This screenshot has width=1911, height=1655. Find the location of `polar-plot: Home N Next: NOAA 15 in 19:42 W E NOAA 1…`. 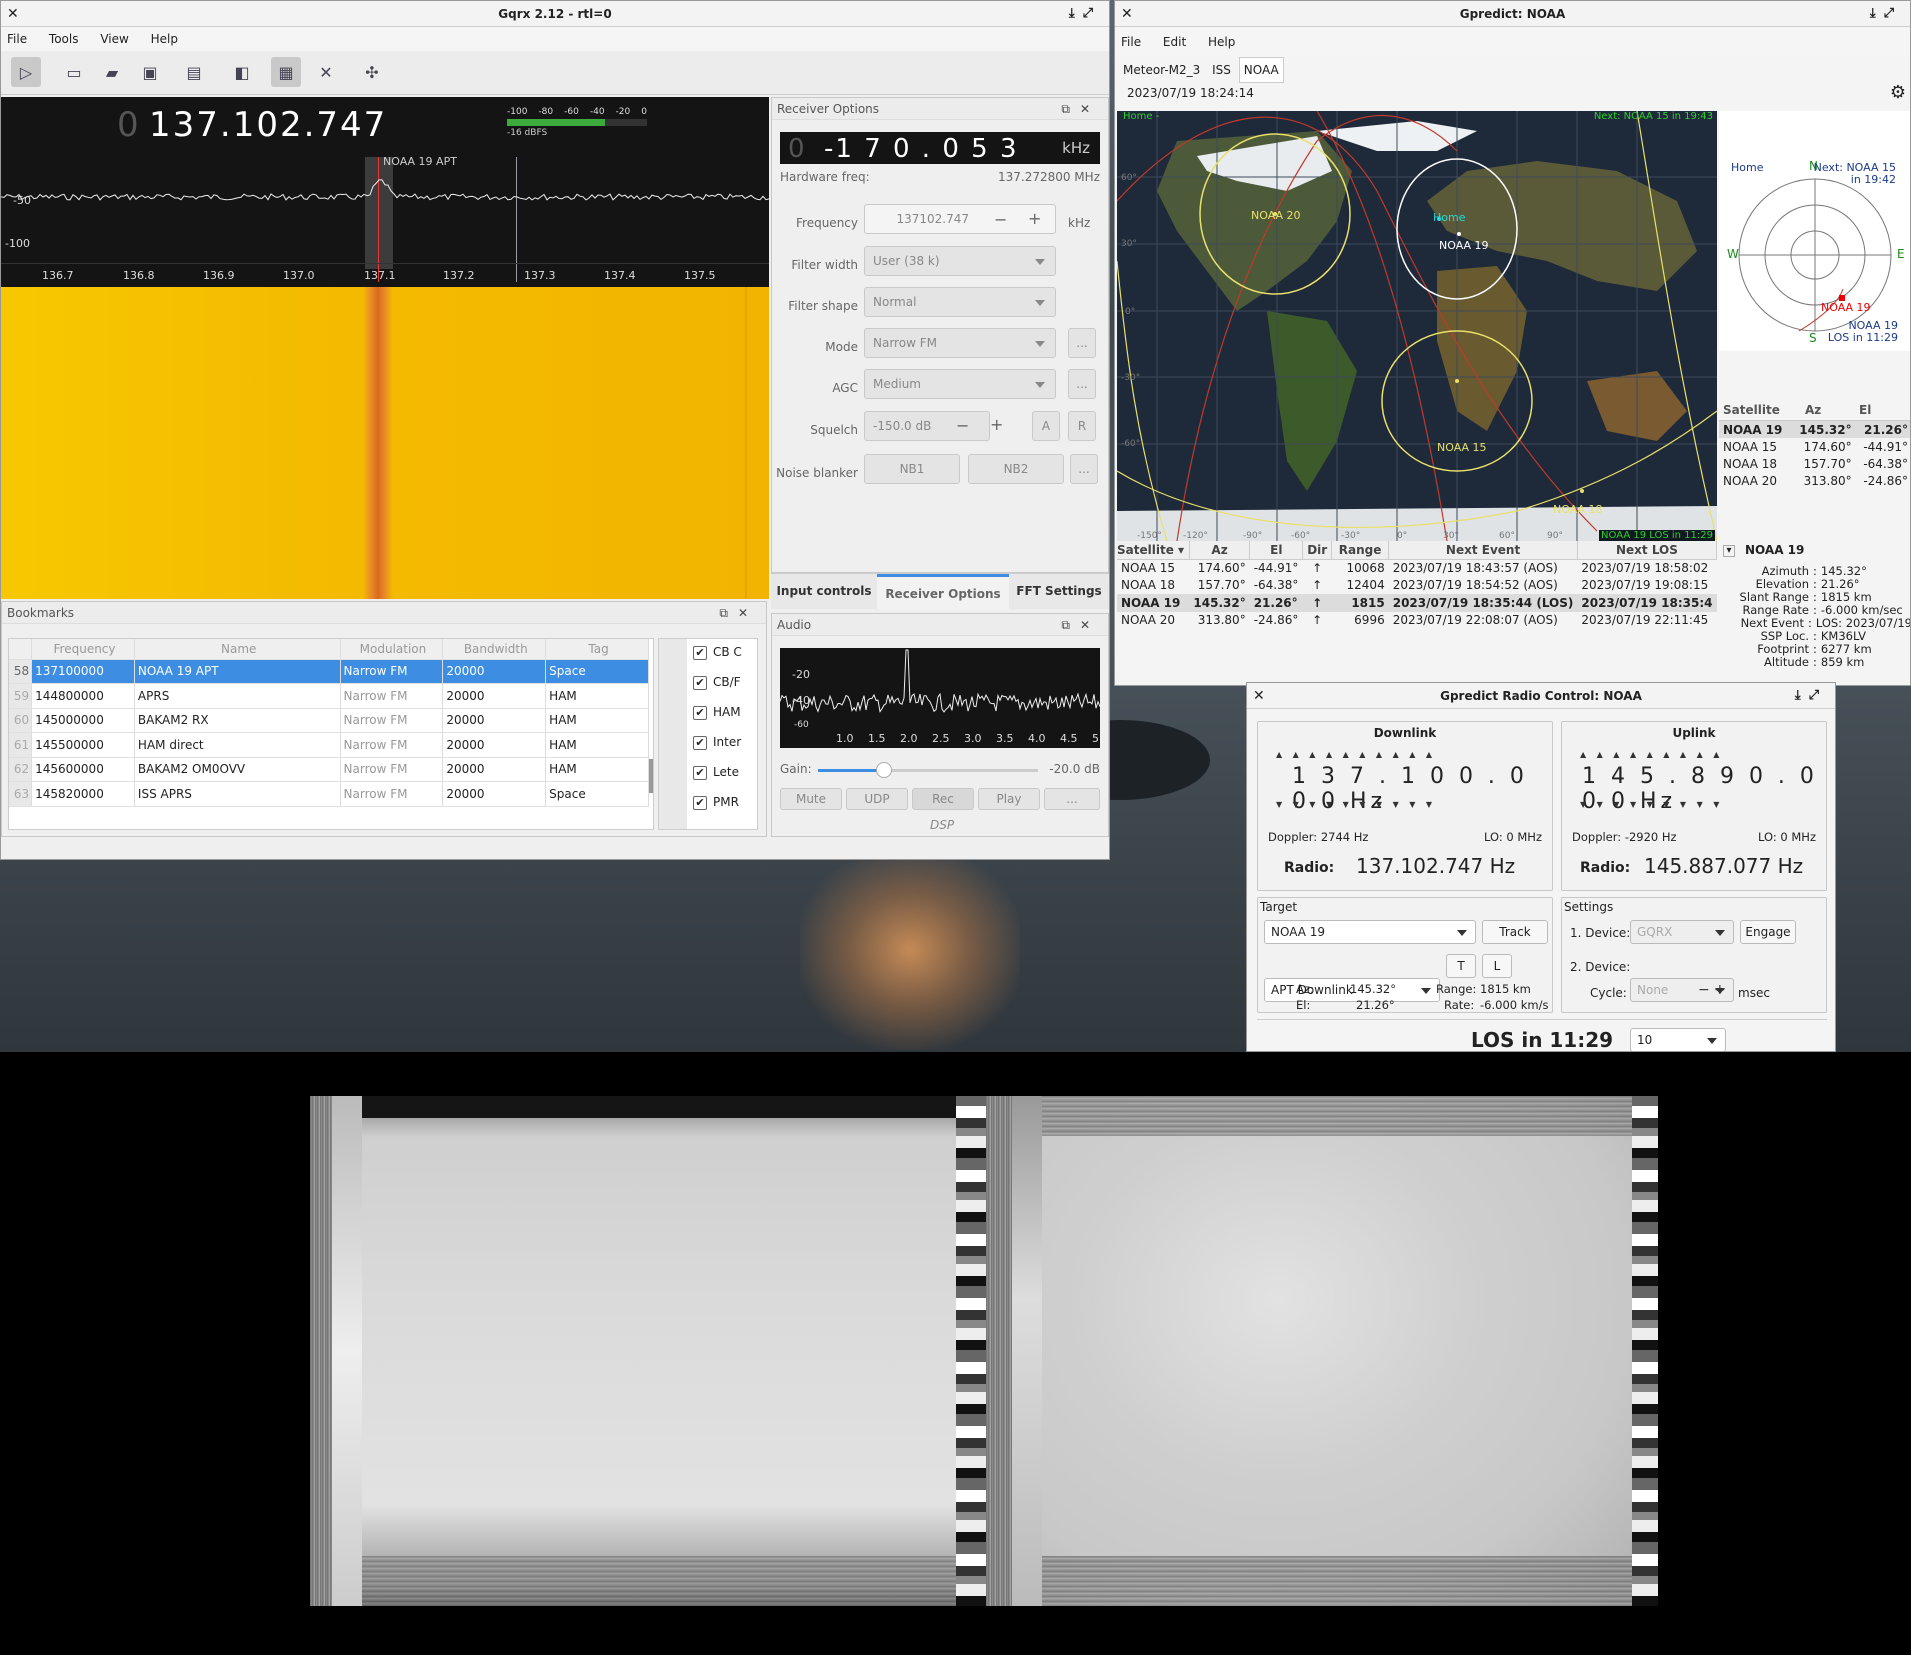

polar-plot: Home N Next: NOAA 15 in 19:42 W E NOAA 1… is located at coordinates (1814, 231).